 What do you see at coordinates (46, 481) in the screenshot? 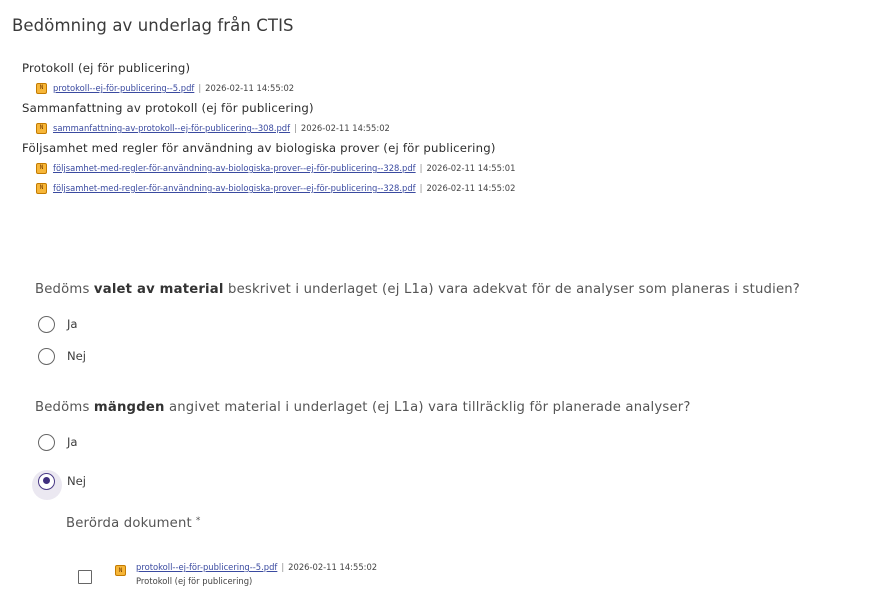
I see `radio-button-checked` at bounding box center [46, 481].